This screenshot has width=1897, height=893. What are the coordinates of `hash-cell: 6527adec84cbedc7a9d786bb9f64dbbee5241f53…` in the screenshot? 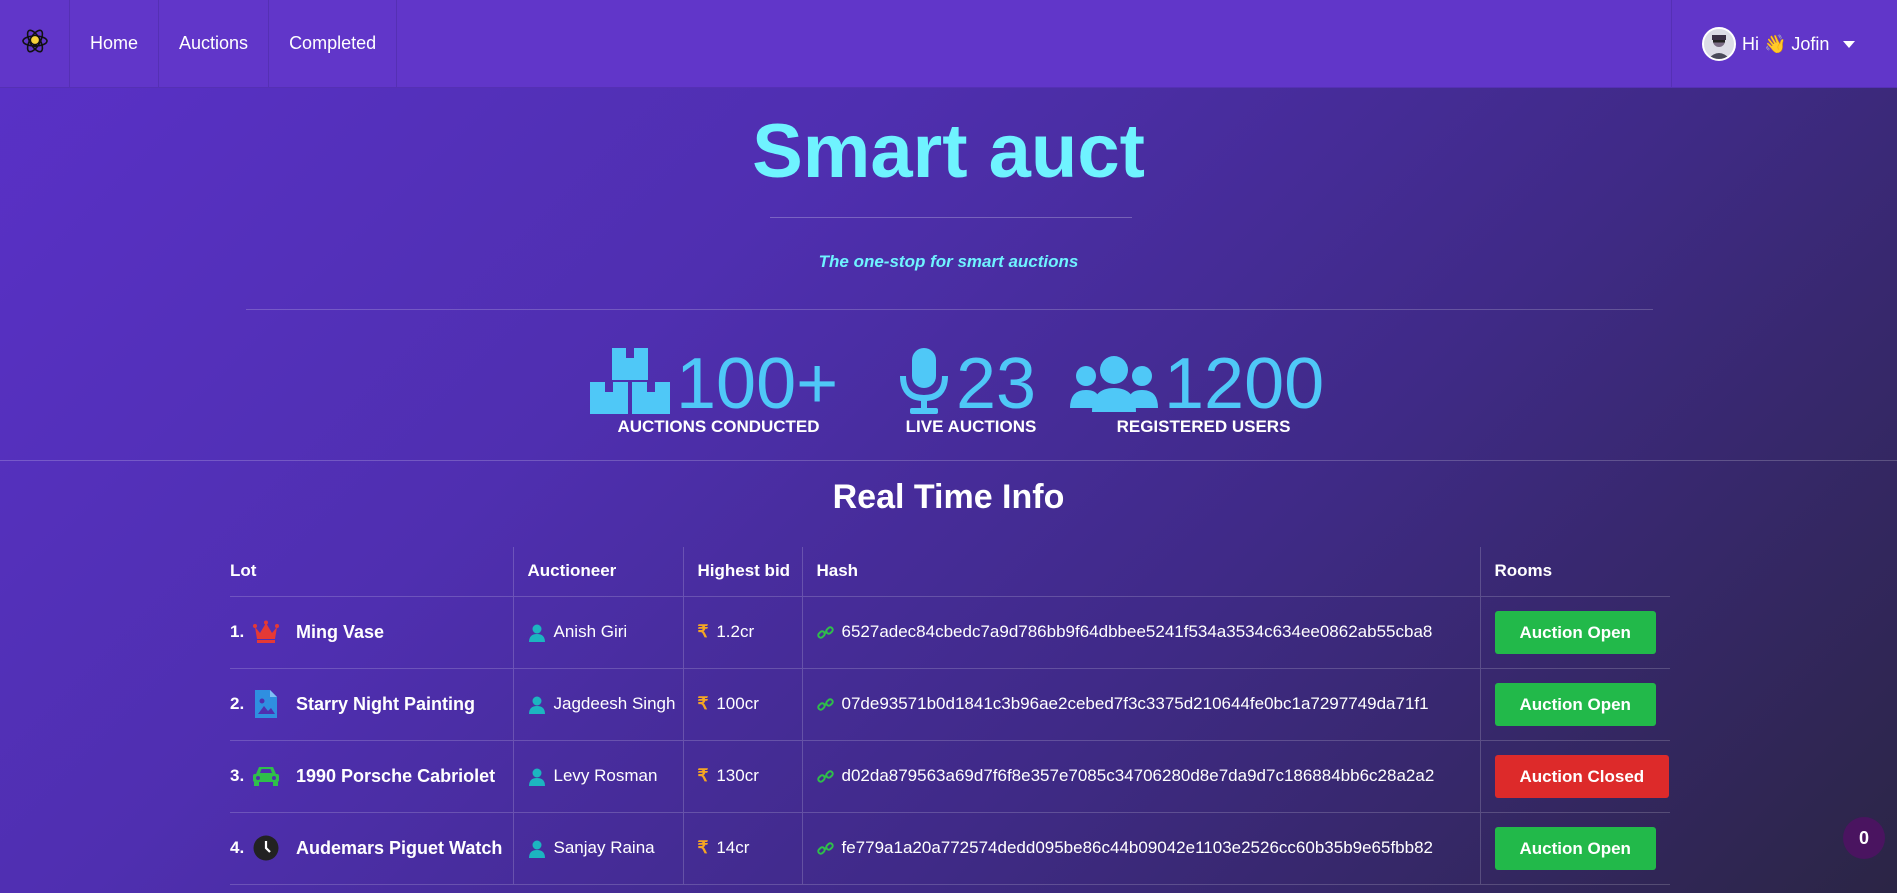 It's located at (1140, 632).